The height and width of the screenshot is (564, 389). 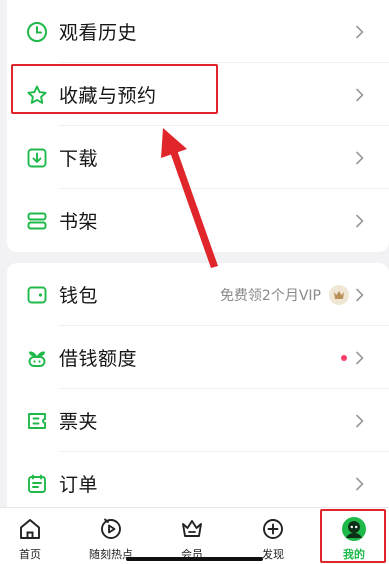 What do you see at coordinates (79, 422) in the screenshot?
I see `menu-item-label: 票夹` at bounding box center [79, 422].